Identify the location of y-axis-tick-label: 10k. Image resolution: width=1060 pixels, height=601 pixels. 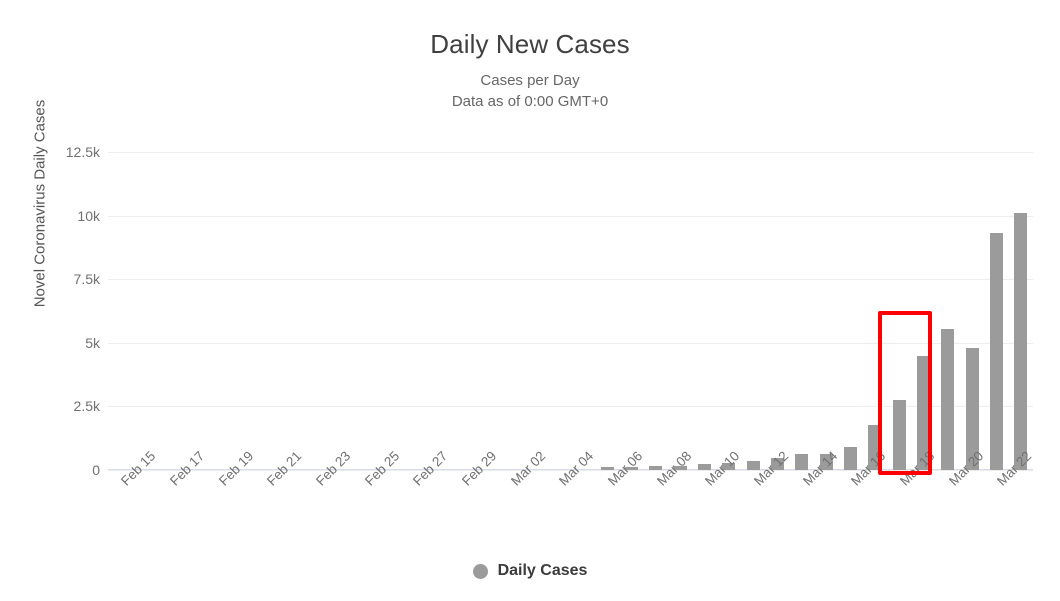
(88, 215).